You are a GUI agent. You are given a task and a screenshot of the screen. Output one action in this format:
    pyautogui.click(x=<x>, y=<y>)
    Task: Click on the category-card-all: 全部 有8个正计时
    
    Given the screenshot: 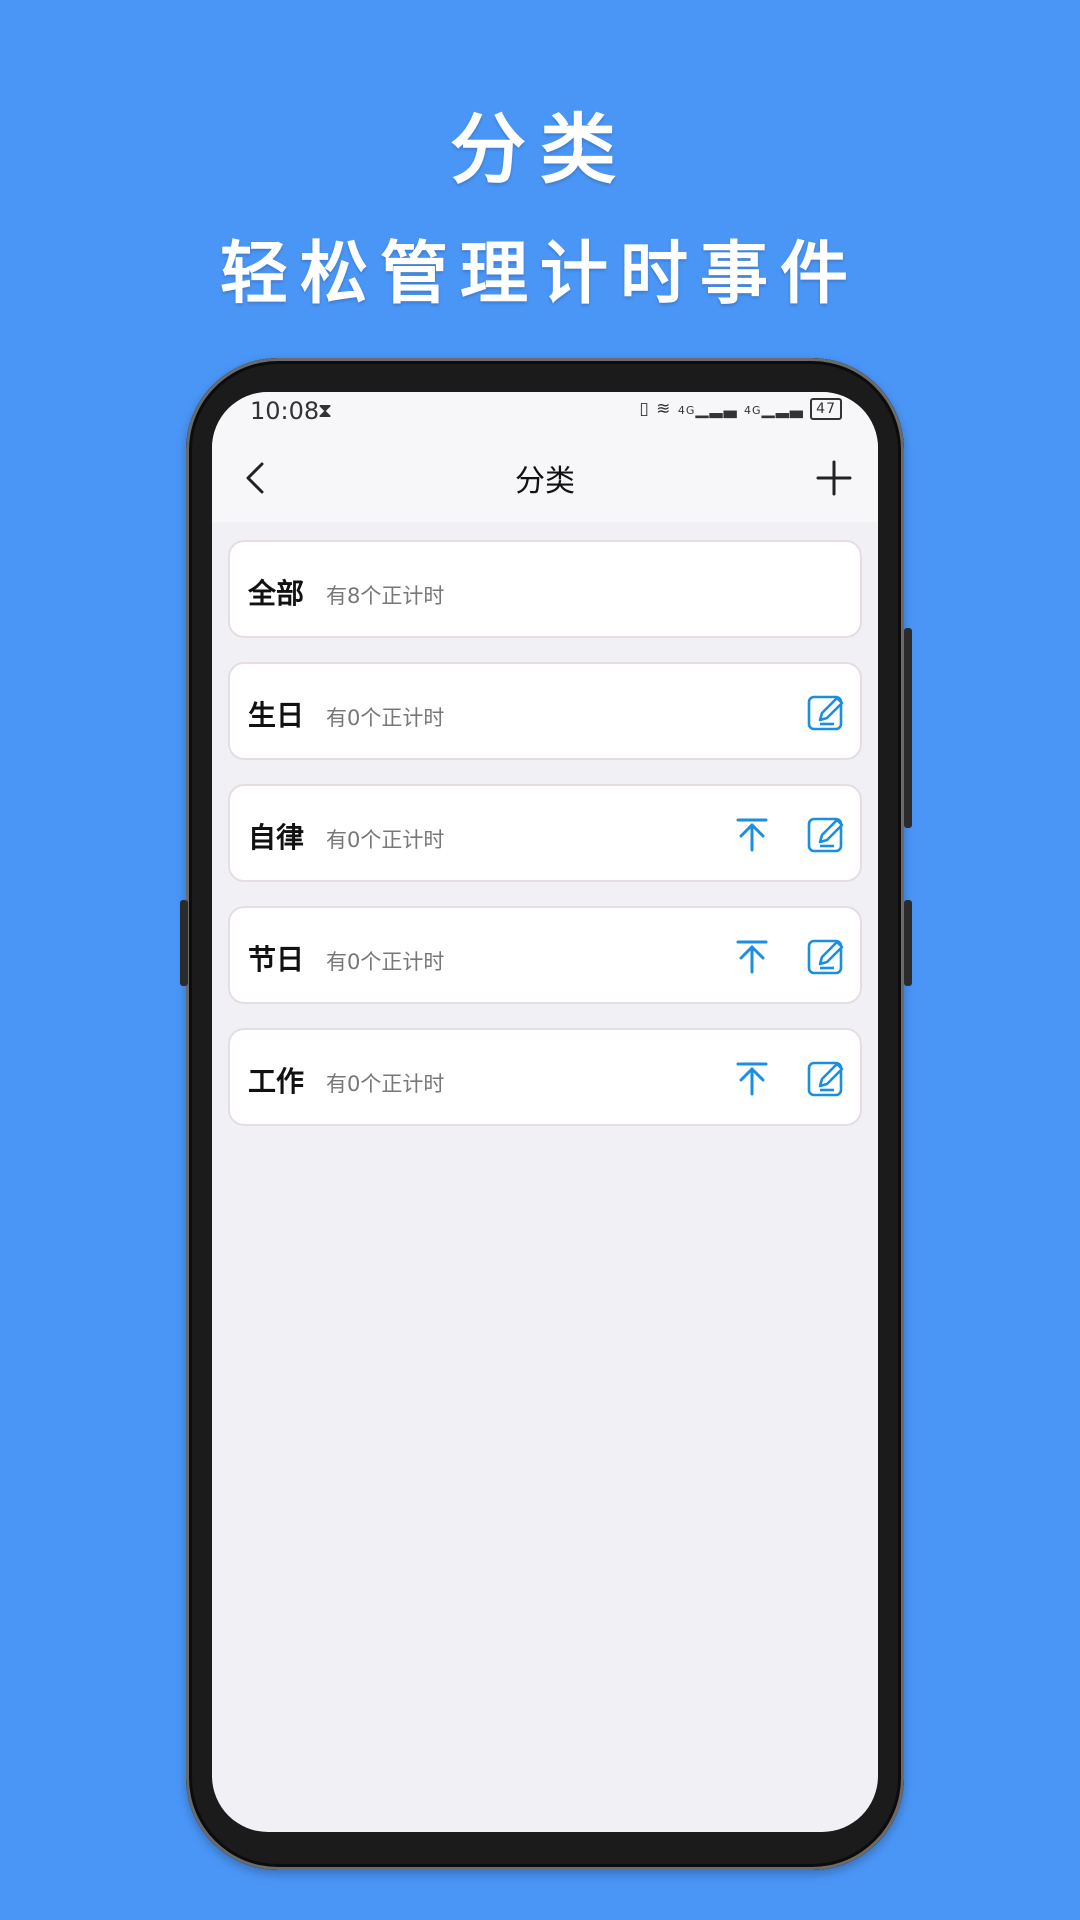 What is the action you would take?
    pyautogui.click(x=545, y=589)
    